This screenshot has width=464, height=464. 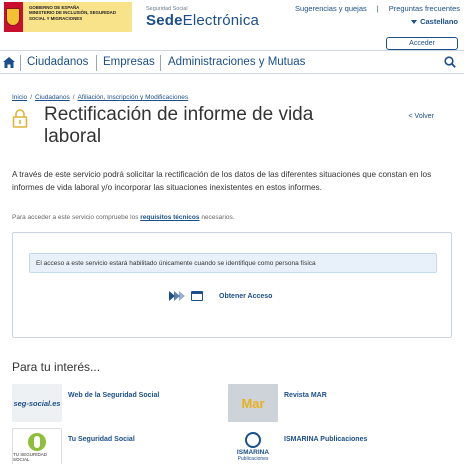 I want to click on page-title: Rectificación de informe de vida laboral, so click(x=179, y=125).